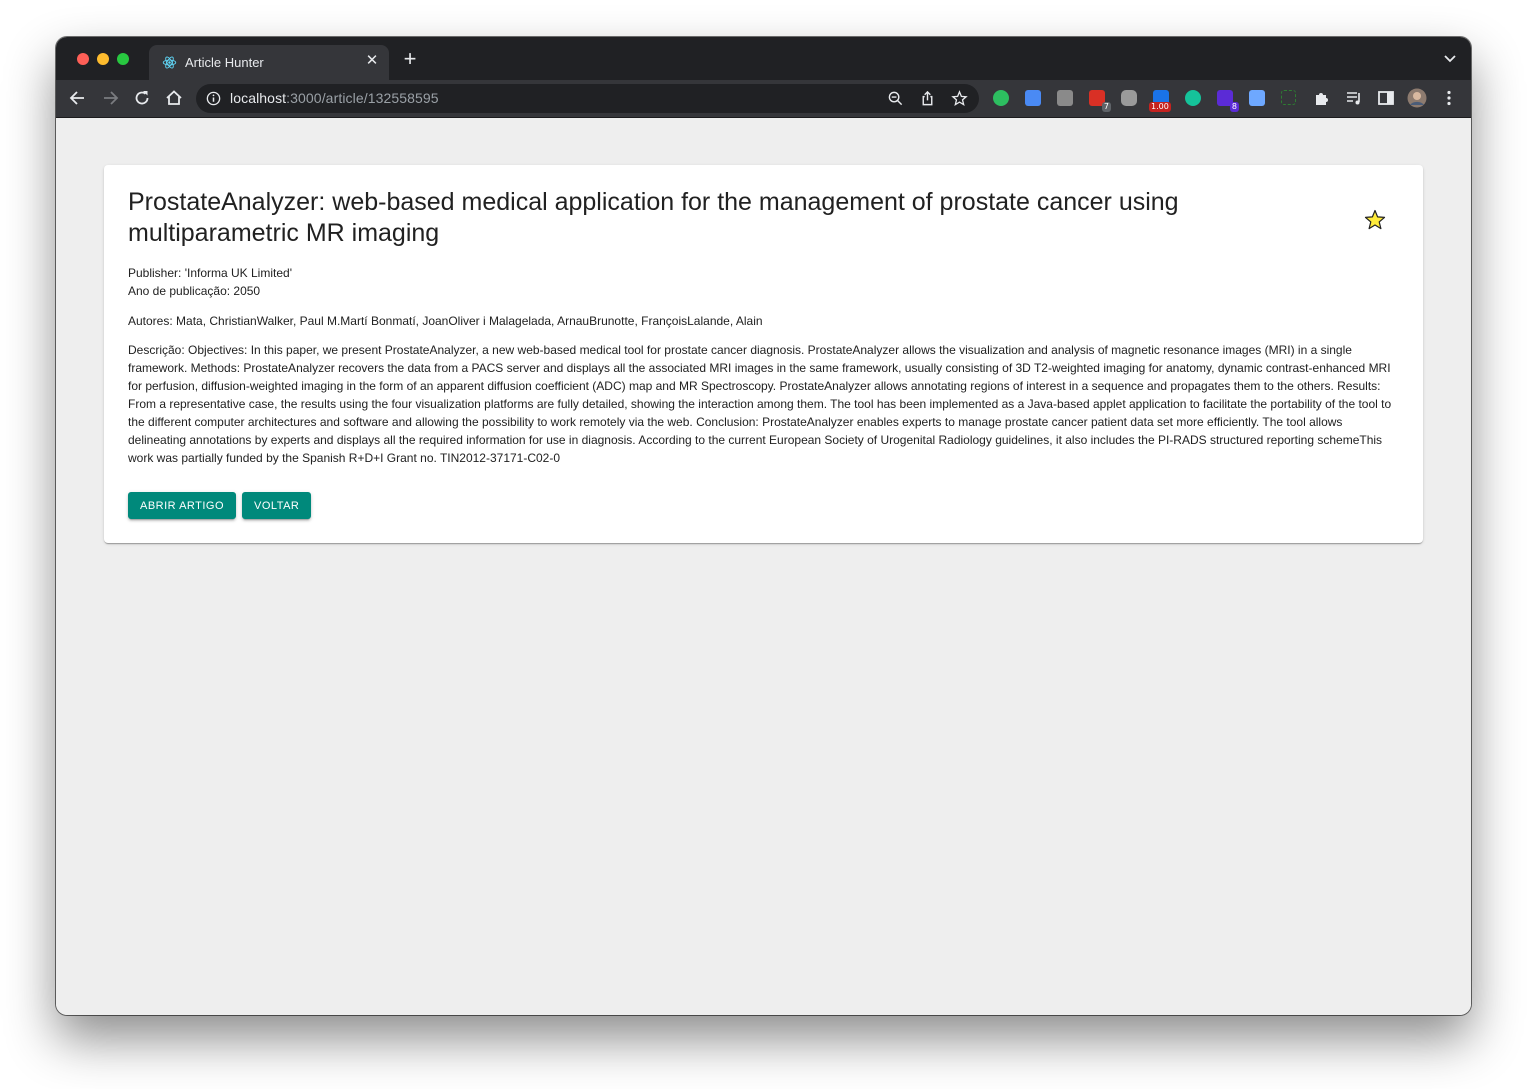  What do you see at coordinates (959, 98) in the screenshot?
I see `bookmark-star-icon` at bounding box center [959, 98].